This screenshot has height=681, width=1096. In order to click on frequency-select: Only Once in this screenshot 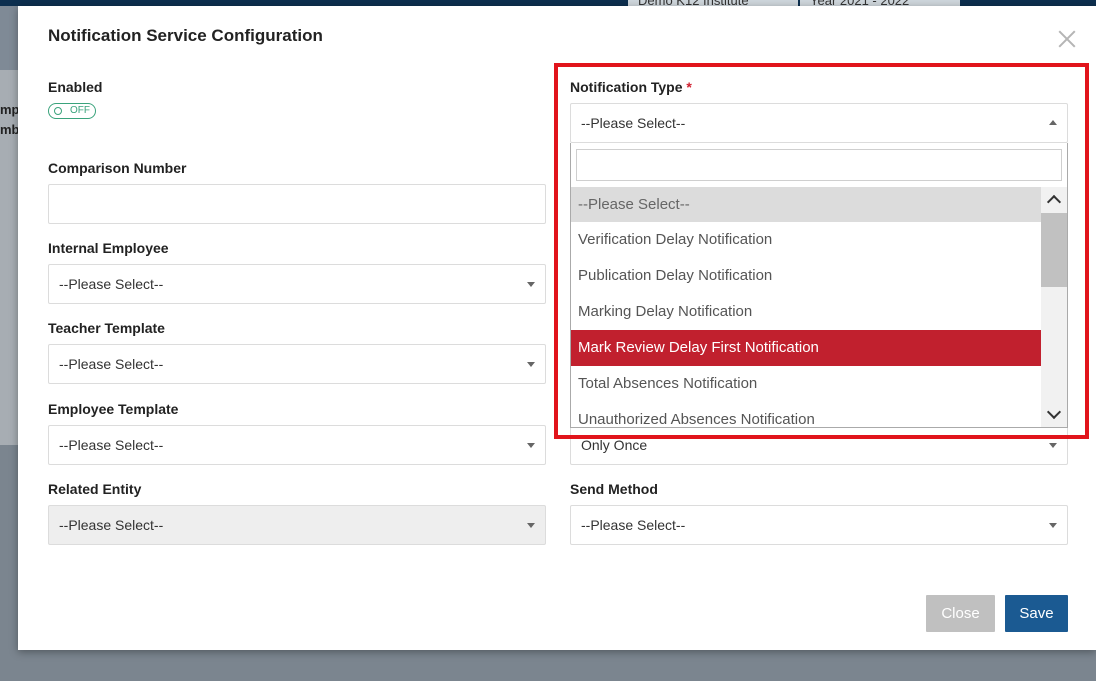, I will do `click(819, 445)`.